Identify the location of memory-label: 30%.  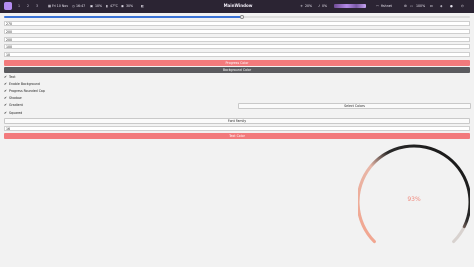
(130, 6).